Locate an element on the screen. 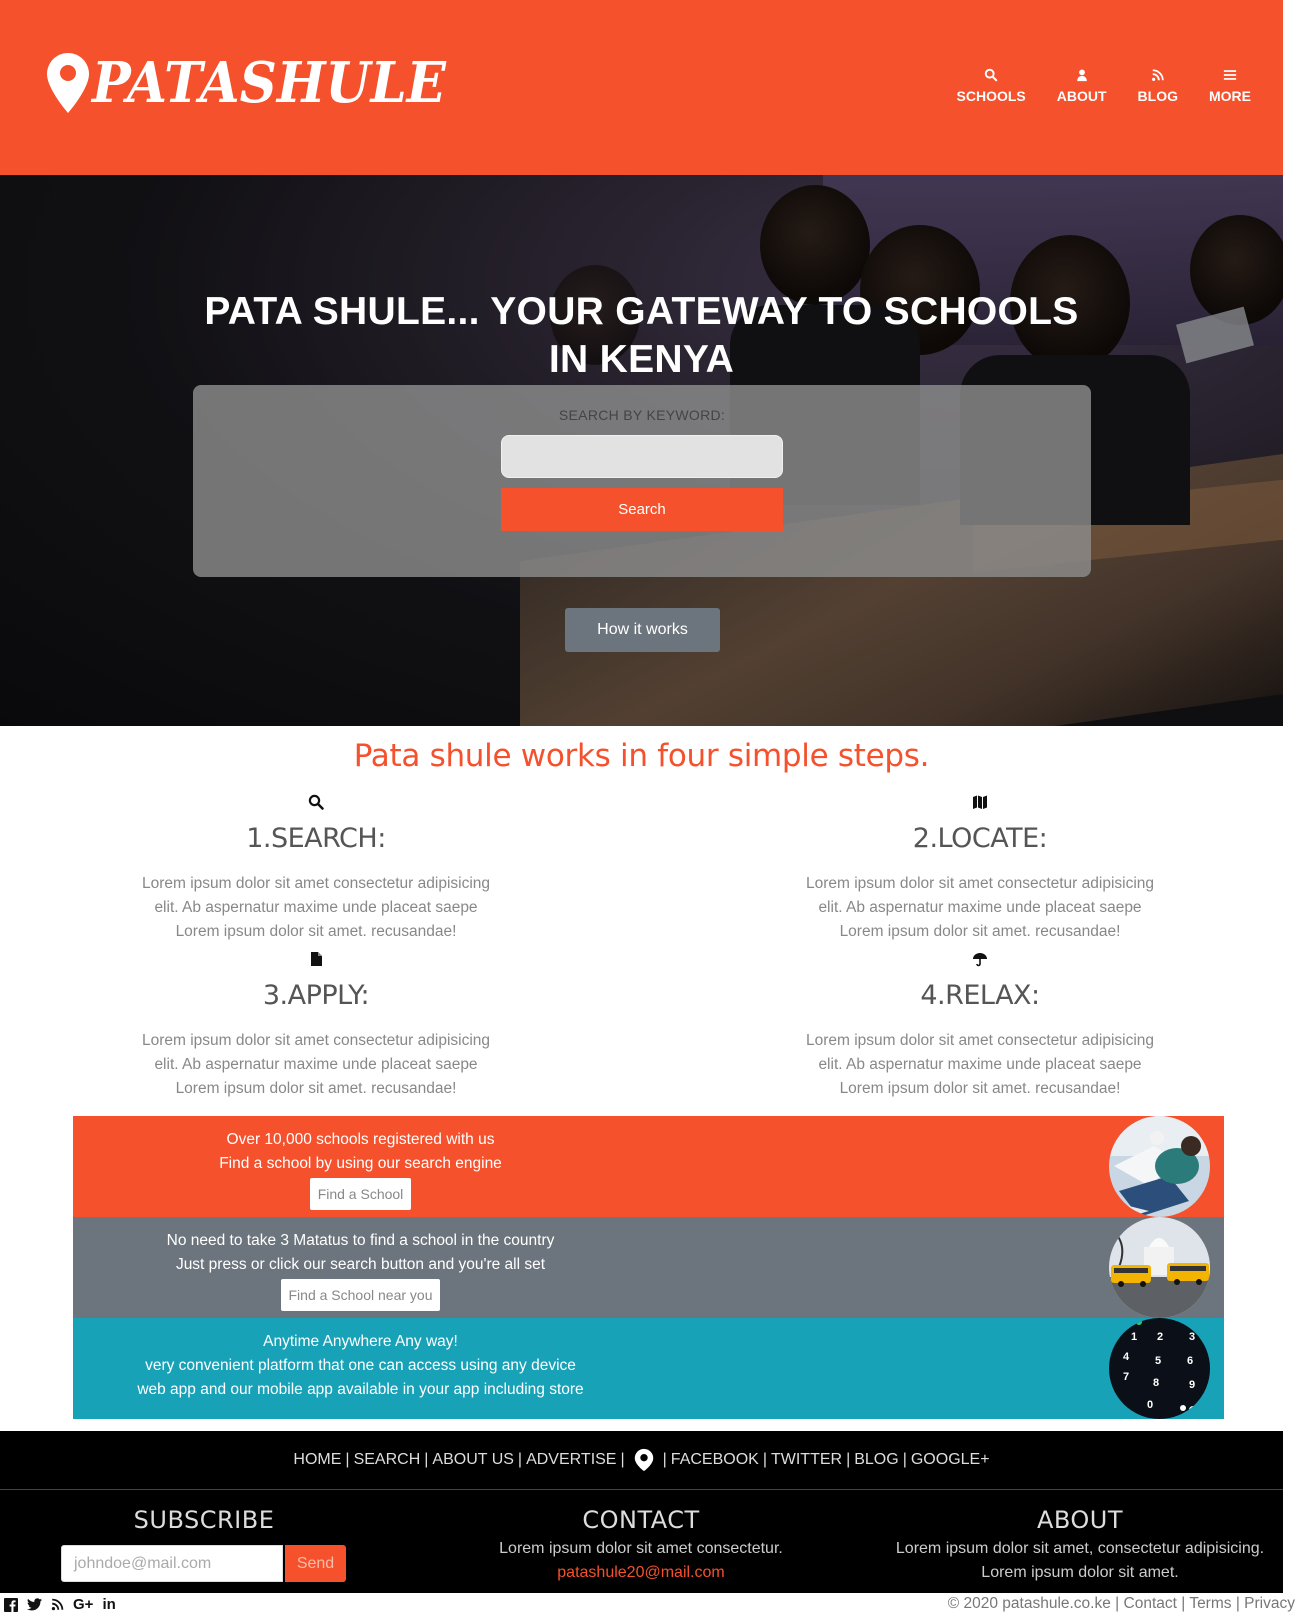  nav-schools: SCHOOLS is located at coordinates (991, 86).